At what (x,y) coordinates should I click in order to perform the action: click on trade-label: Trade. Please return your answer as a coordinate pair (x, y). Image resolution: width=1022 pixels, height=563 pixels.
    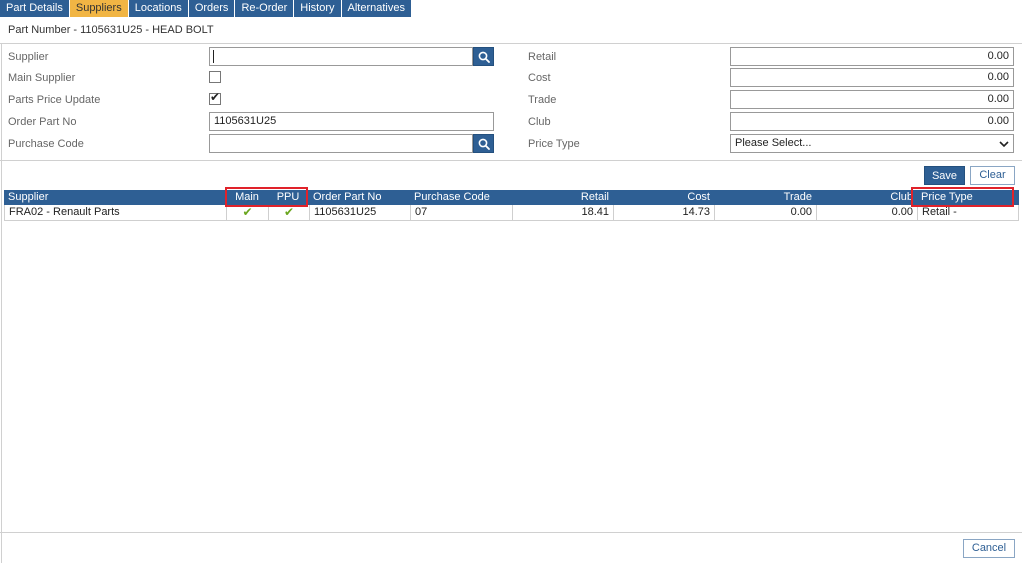
    Looking at the image, I should click on (542, 100).